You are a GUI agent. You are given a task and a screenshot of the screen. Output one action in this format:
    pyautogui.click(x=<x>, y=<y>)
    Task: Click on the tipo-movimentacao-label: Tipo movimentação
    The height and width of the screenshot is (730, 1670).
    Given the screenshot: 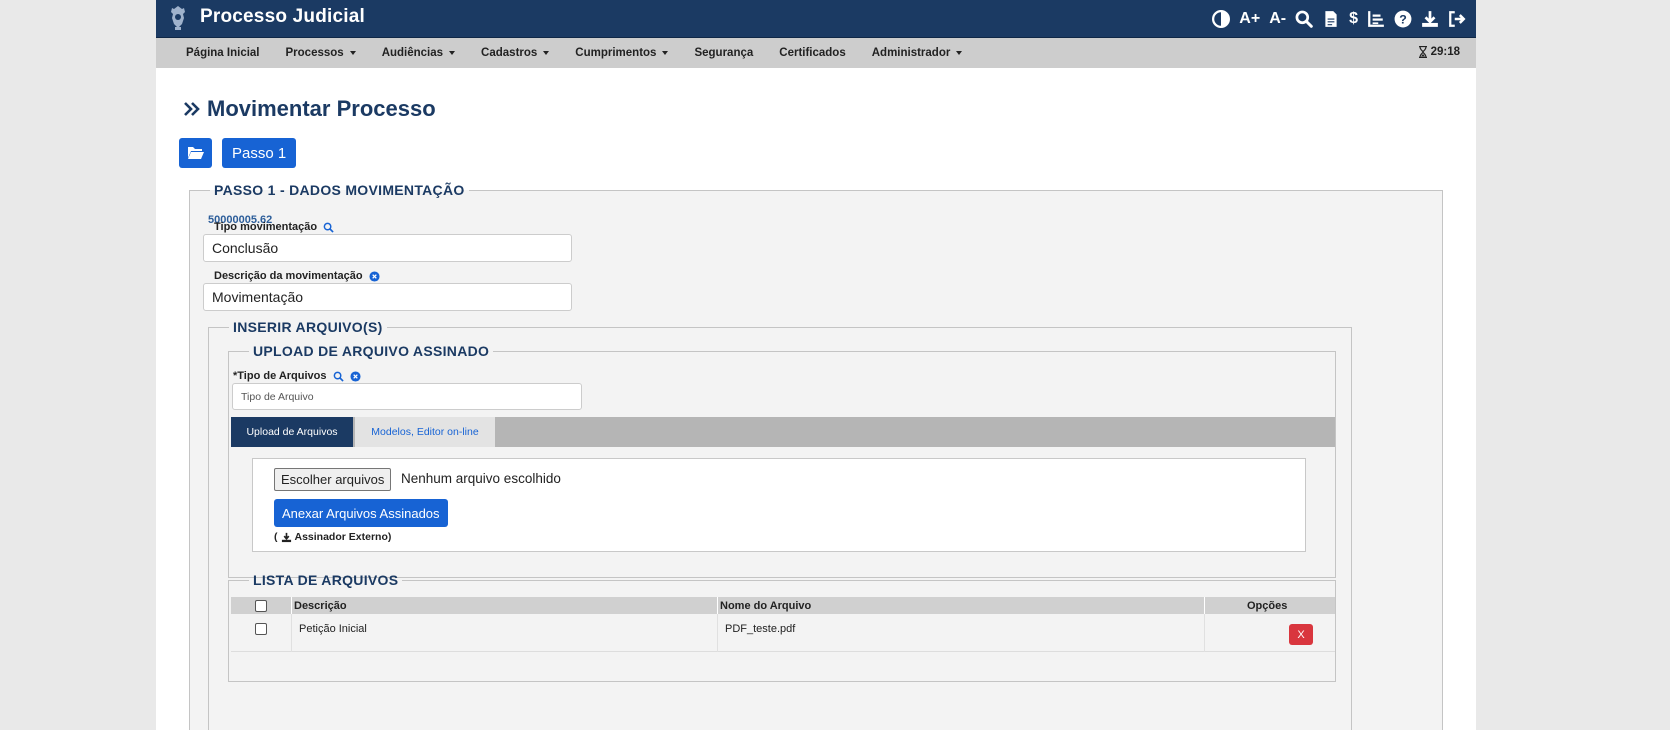 What is the action you would take?
    pyautogui.click(x=274, y=227)
    